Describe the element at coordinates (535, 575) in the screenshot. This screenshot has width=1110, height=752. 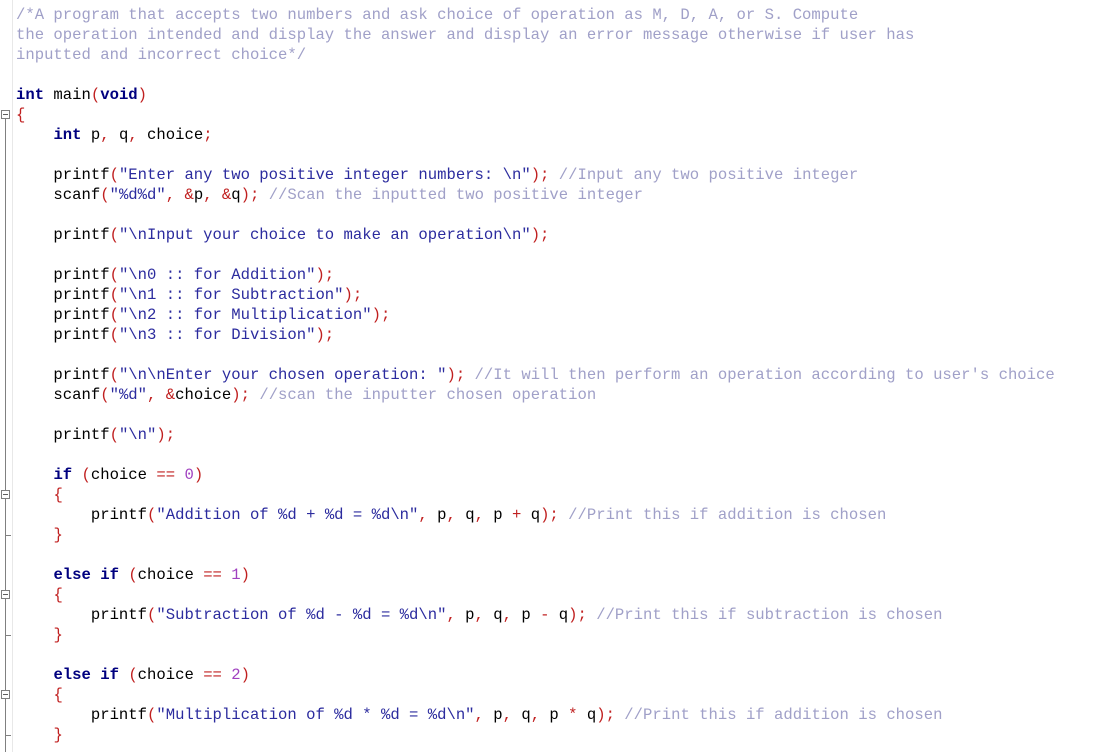
I see `code-line: else if (choice == 1)` at that location.